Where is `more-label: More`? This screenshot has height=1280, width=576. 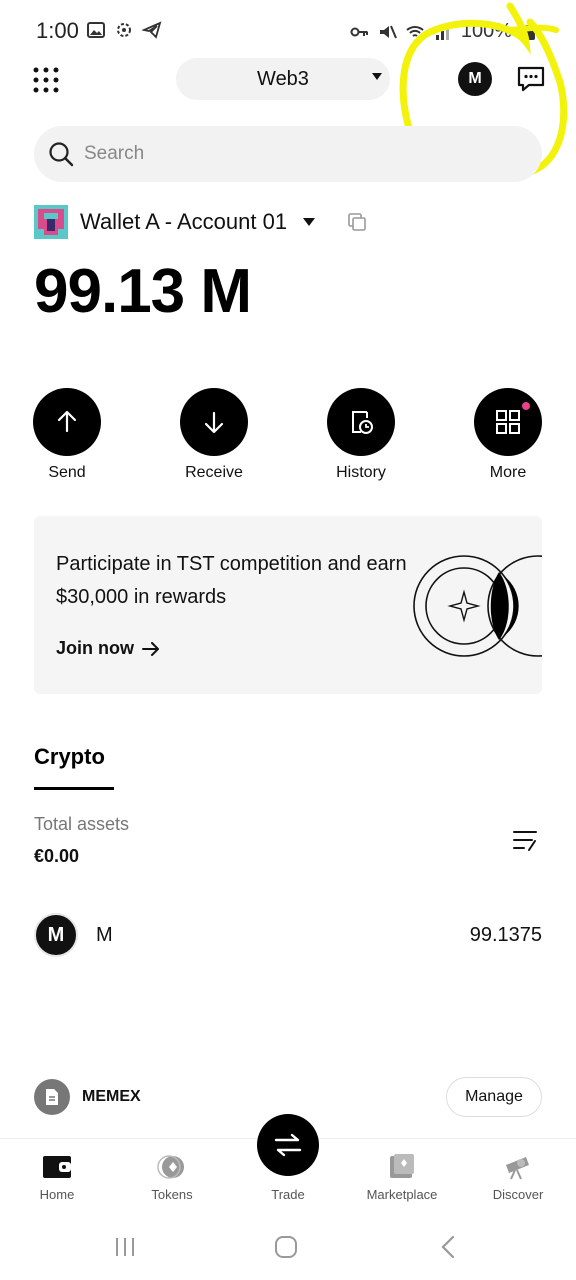 more-label: More is located at coordinates (508, 472).